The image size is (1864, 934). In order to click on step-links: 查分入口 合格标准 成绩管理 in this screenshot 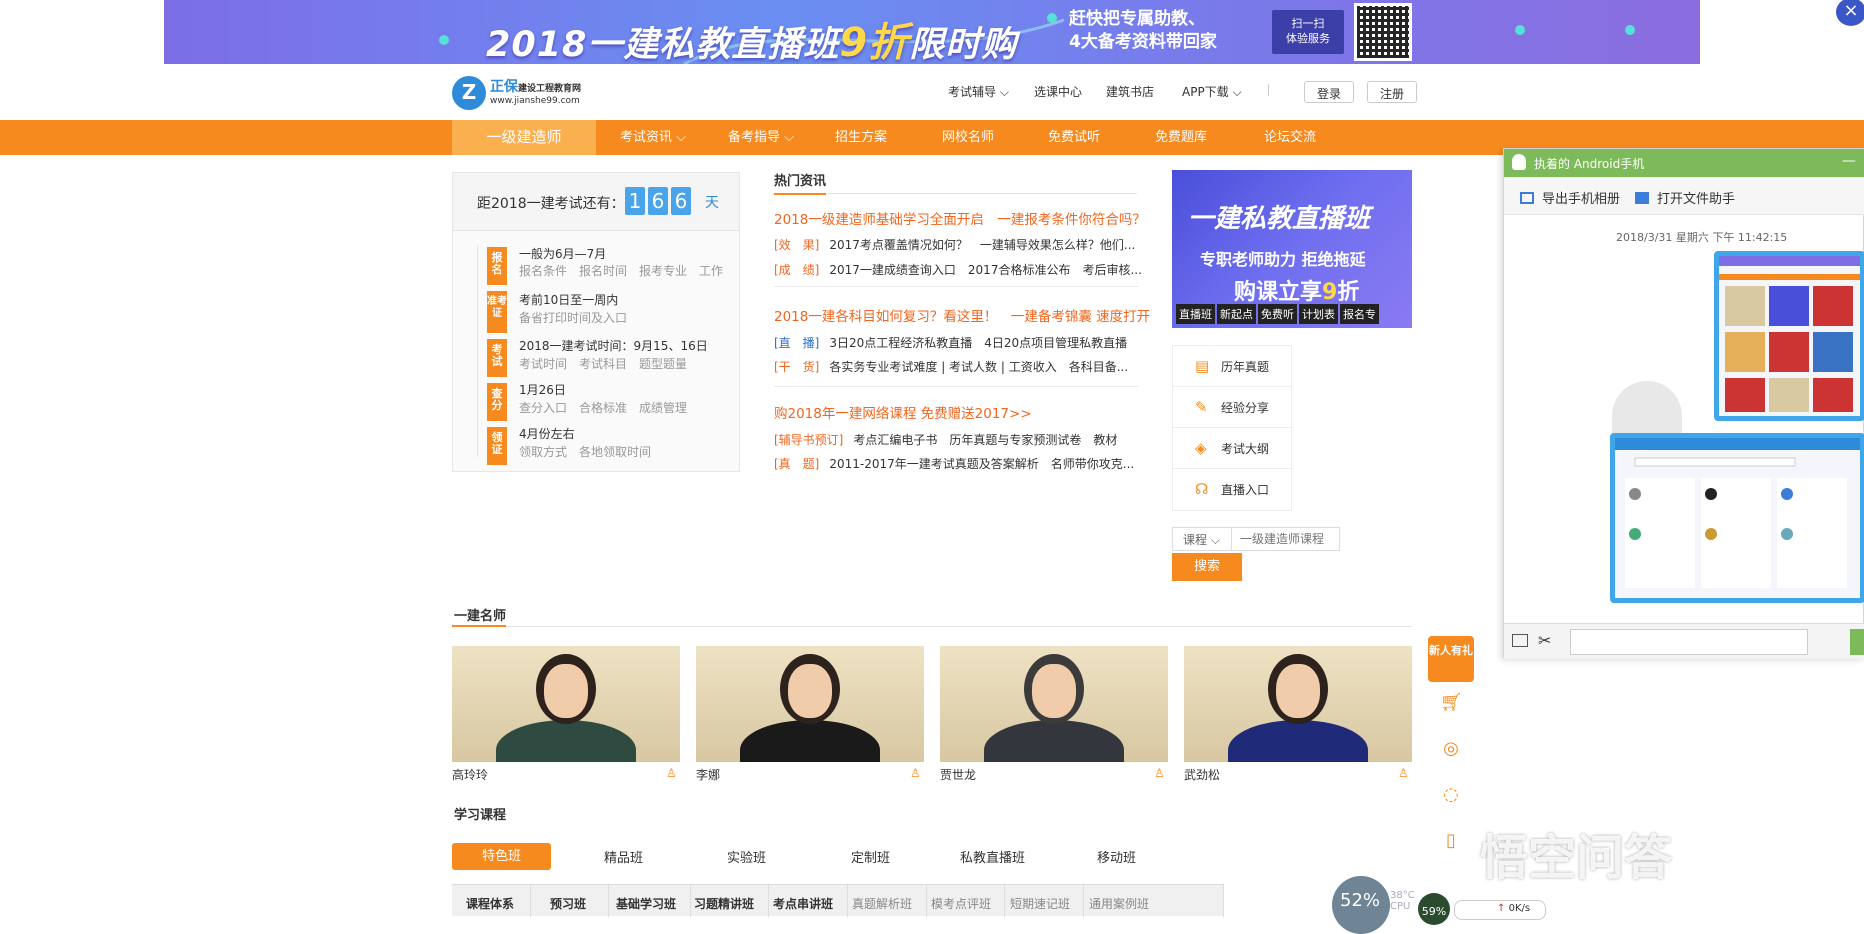, I will do `click(603, 407)`.